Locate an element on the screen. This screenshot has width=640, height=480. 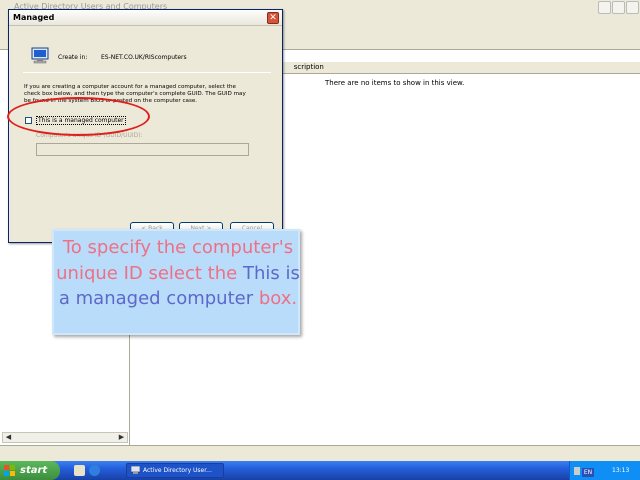
scroll-left-arrow-icon: ◀ is located at coordinates (8, 437).